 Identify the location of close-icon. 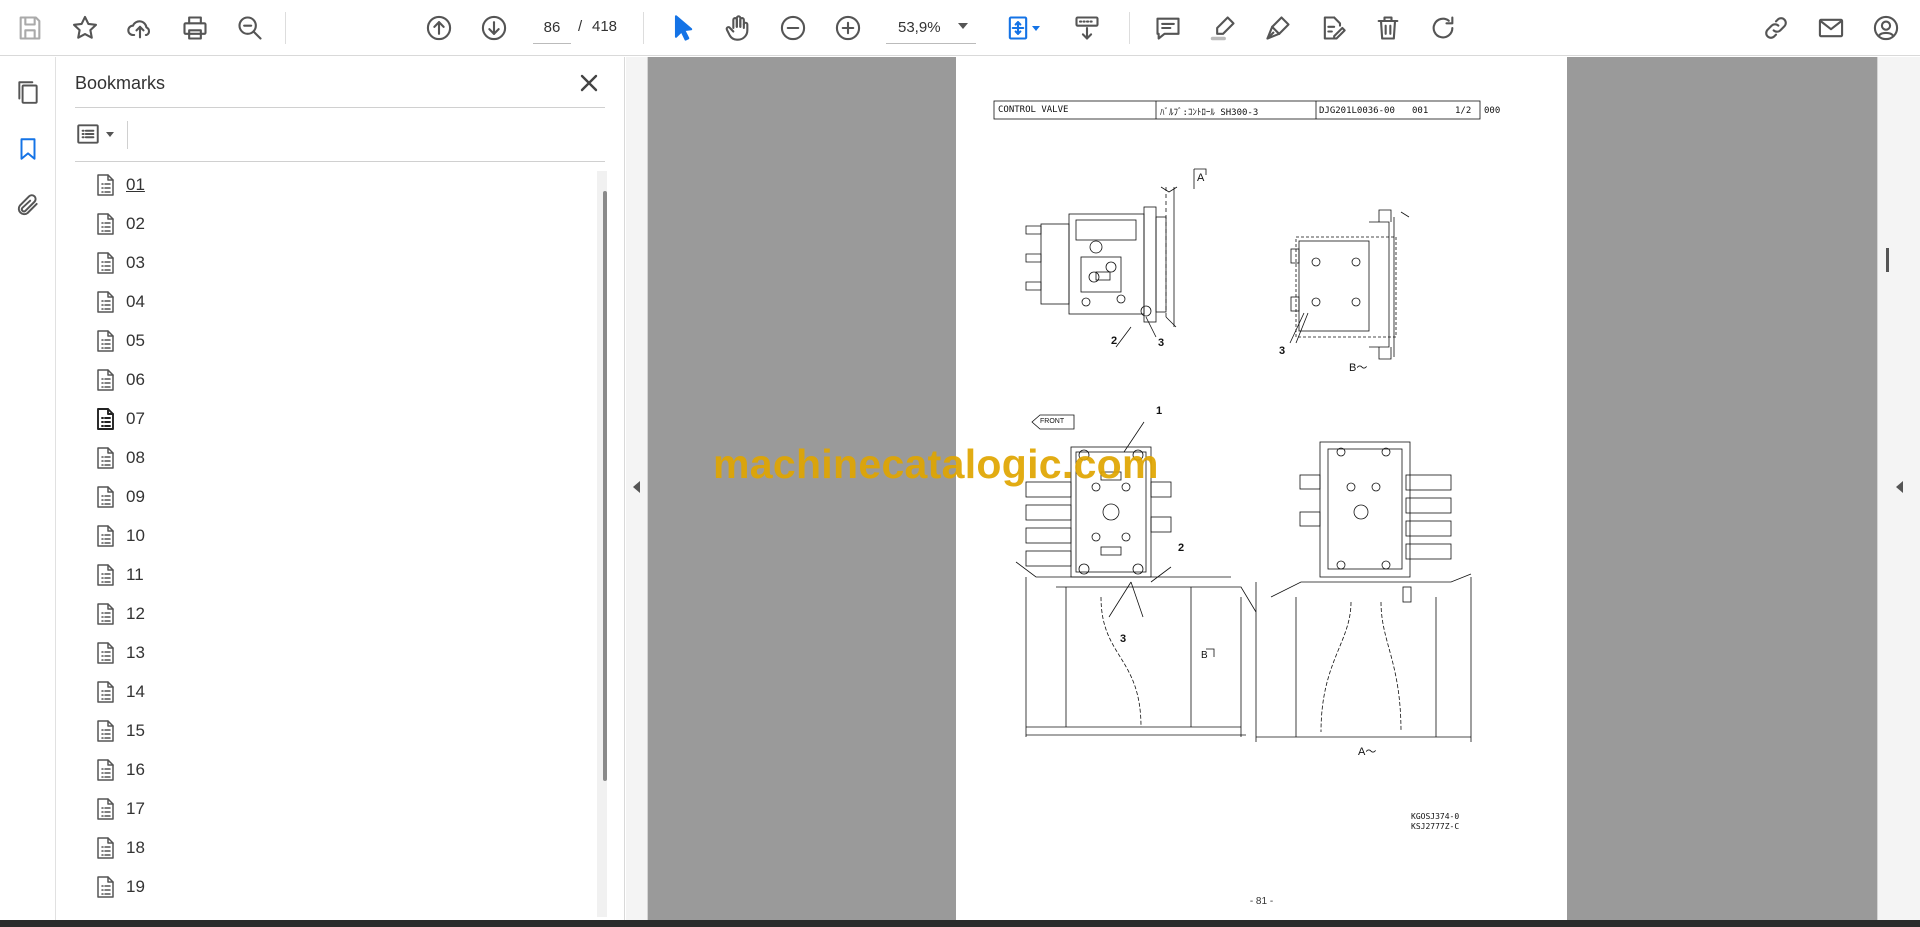
(589, 83).